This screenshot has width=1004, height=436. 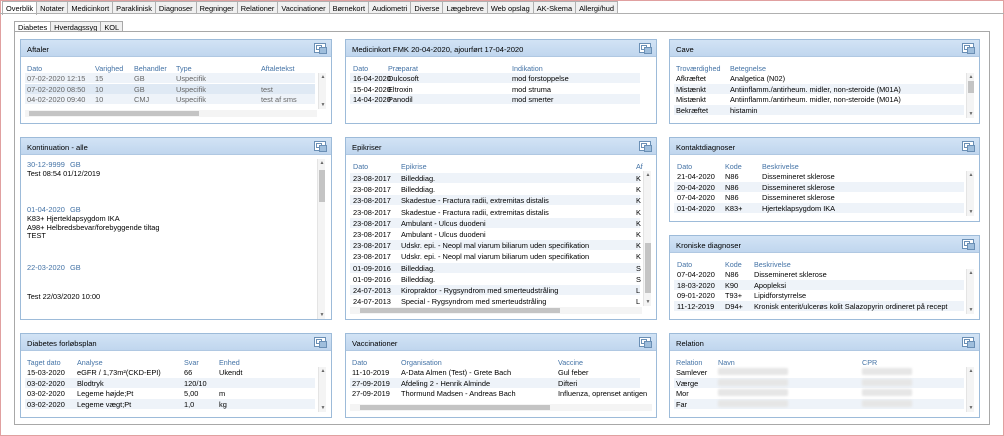 What do you see at coordinates (696, 176) in the screenshot?
I see `table-cell: 21-04-2020` at bounding box center [696, 176].